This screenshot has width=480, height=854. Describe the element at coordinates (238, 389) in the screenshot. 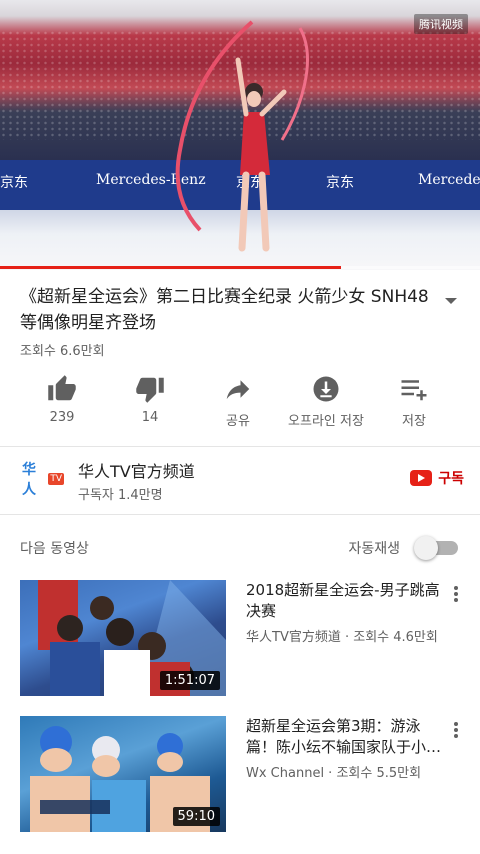

I see `share-icon` at that location.